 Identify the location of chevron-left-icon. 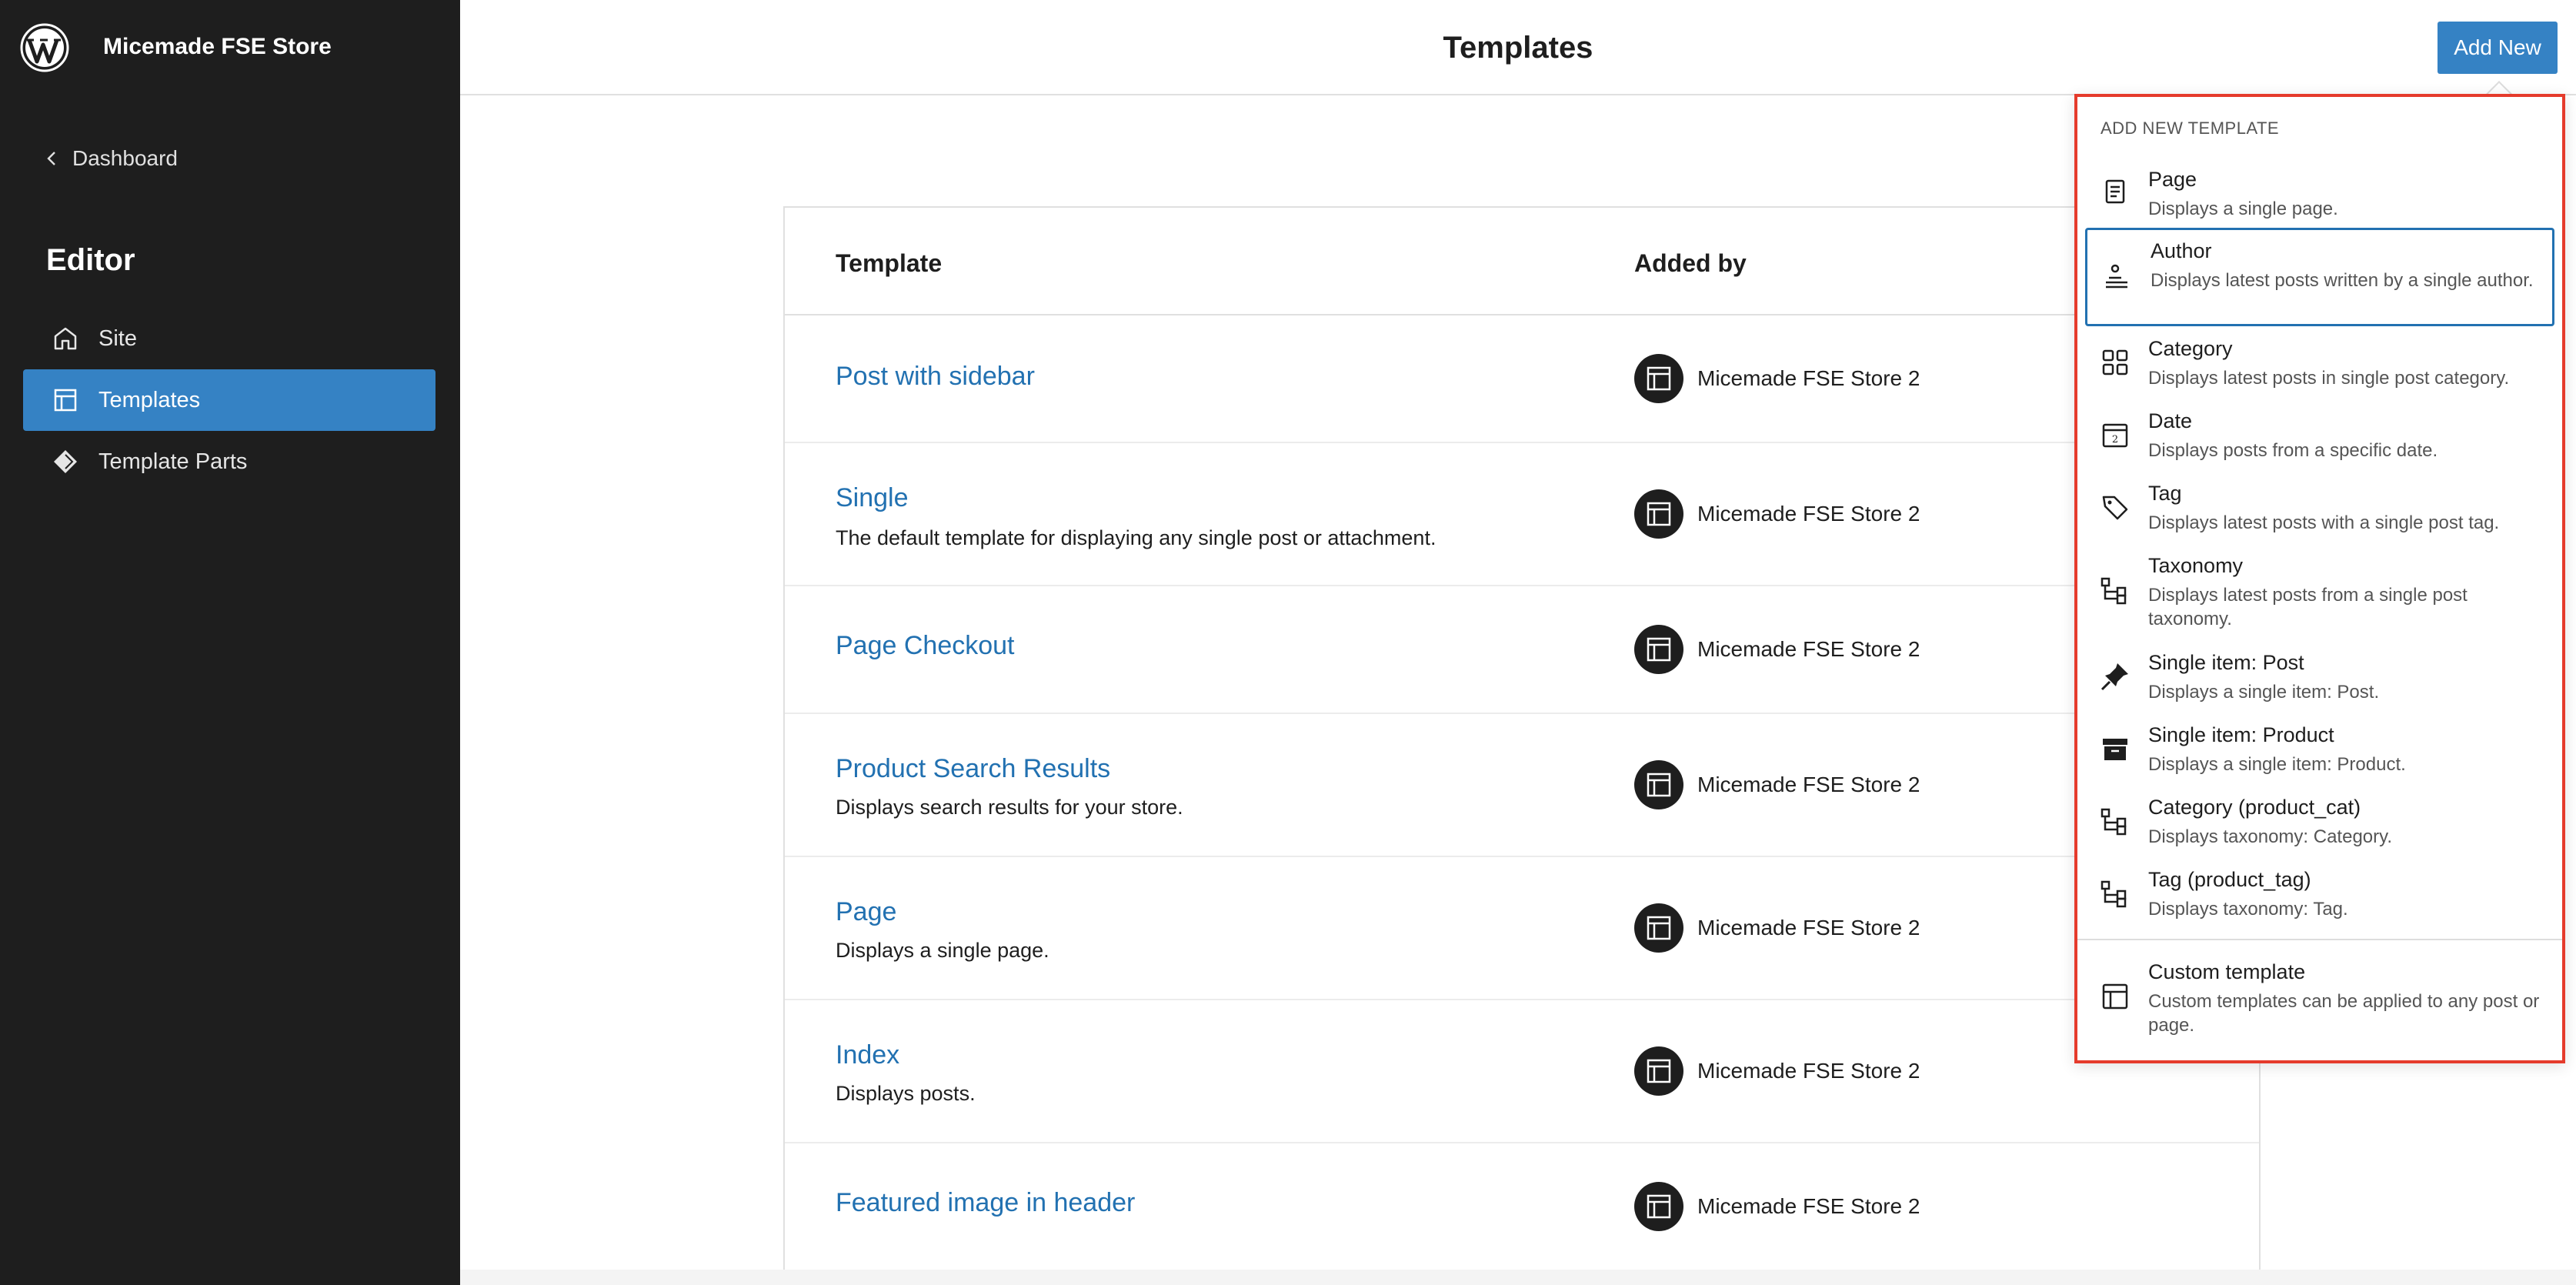
(51, 159).